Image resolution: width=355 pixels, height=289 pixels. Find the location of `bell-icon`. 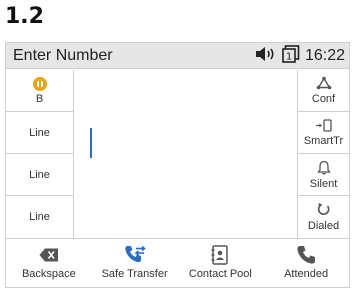

bell-icon is located at coordinates (323, 169).